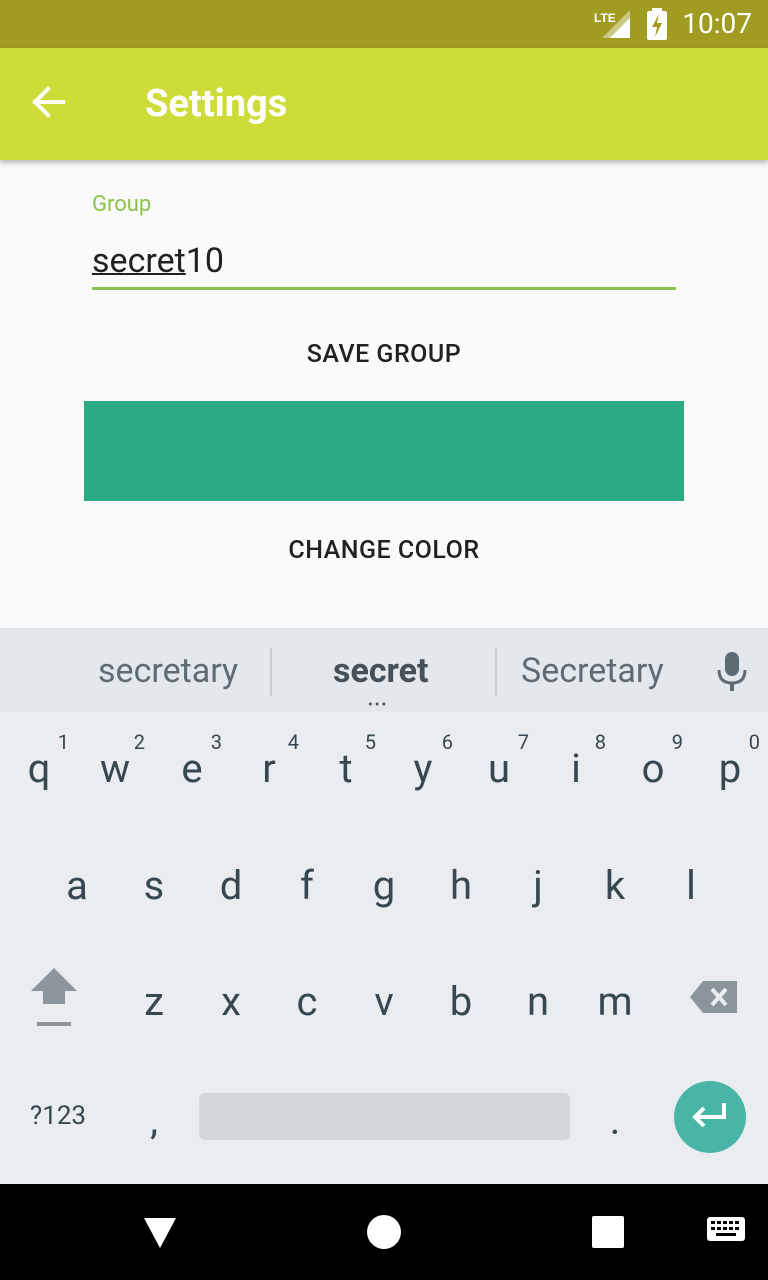  I want to click on more-suggestions-dots-icon: •••, so click(378, 705).